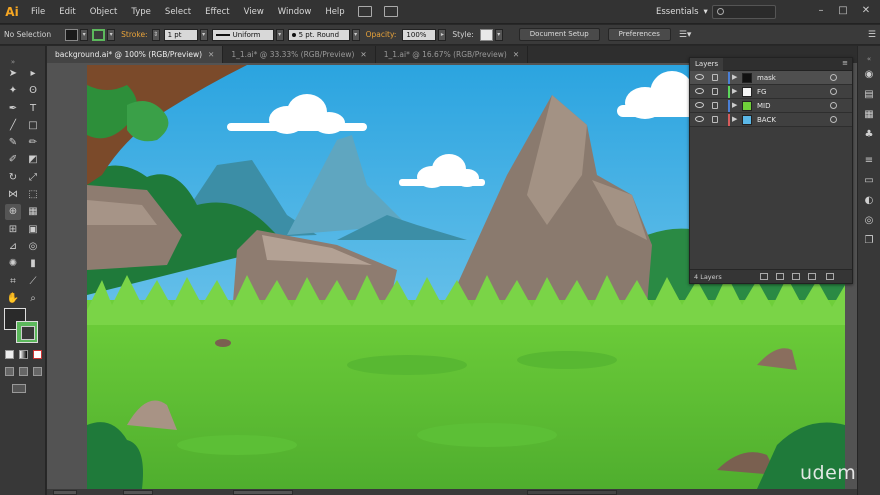 This screenshot has height=495, width=880. I want to click on stroke-color-swatch, so click(27, 332).